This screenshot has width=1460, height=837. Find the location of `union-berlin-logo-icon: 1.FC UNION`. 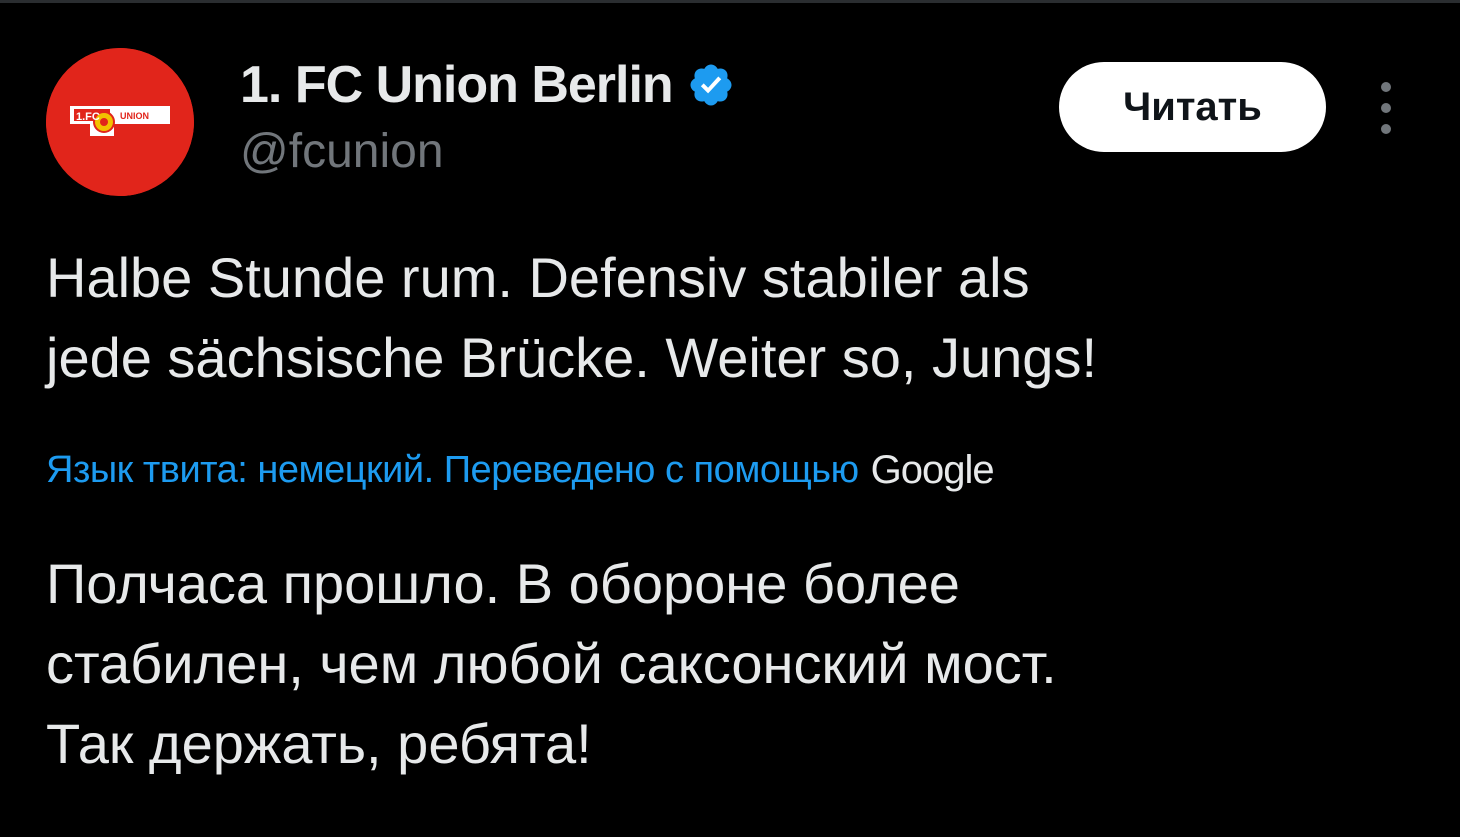

union-berlin-logo-icon: 1.FC UNION is located at coordinates (120, 122).